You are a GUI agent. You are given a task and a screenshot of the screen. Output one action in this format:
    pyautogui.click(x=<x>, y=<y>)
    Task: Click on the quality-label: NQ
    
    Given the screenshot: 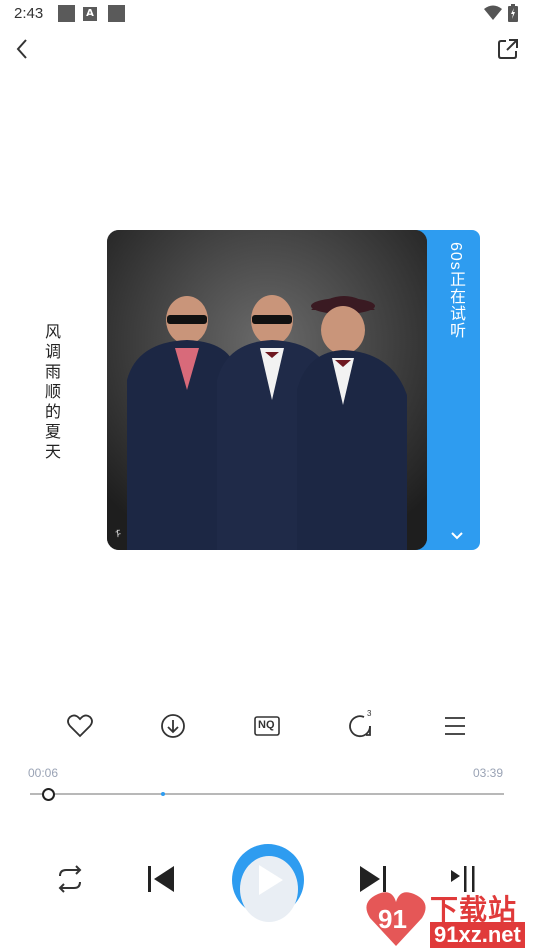 What is the action you would take?
    pyautogui.click(x=266, y=725)
    